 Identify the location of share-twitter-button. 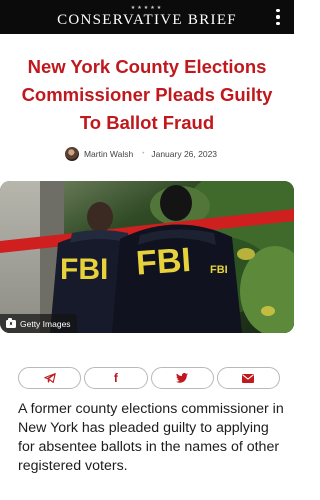
(182, 378).